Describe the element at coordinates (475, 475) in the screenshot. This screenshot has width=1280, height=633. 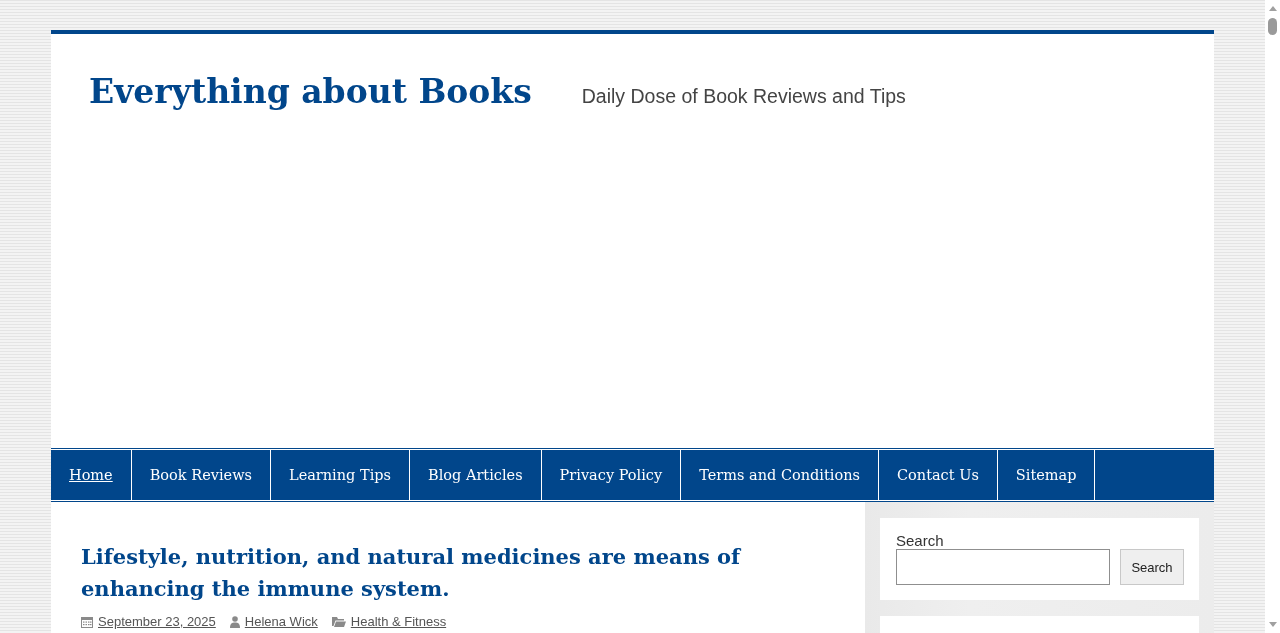
I see `nav-link: Blog Articles` at that location.